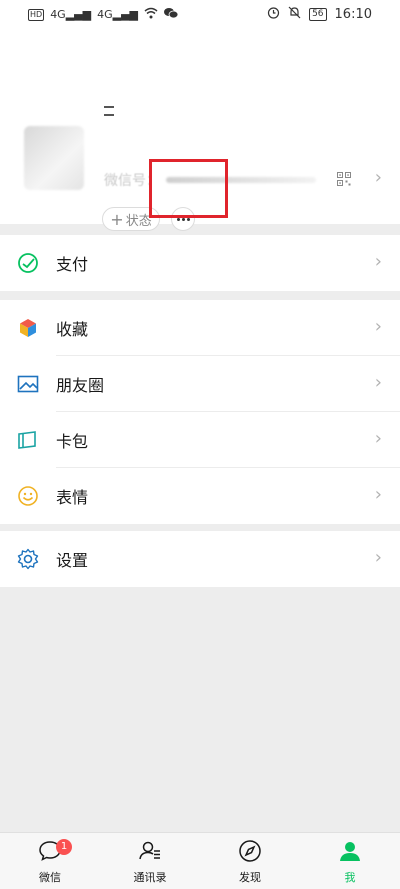 The height and width of the screenshot is (889, 400). Describe the element at coordinates (36, 15) in the screenshot. I see `hd-icon: HD` at that location.